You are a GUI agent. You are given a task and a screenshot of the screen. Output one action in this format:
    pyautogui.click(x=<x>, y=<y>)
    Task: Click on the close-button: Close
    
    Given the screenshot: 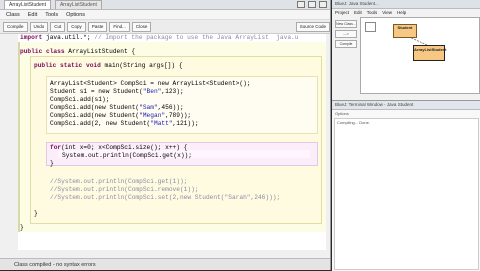 What is the action you would take?
    pyautogui.click(x=141, y=26)
    